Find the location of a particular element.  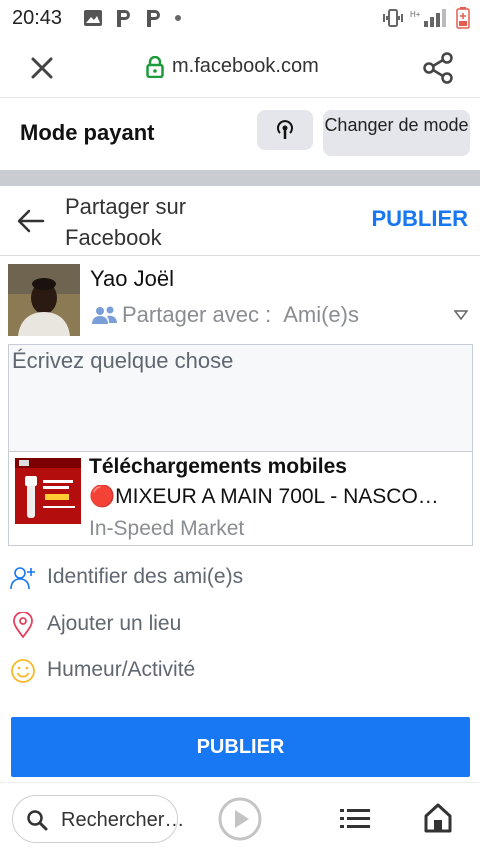

url-bar: m.facebook.com is located at coordinates (232, 66).